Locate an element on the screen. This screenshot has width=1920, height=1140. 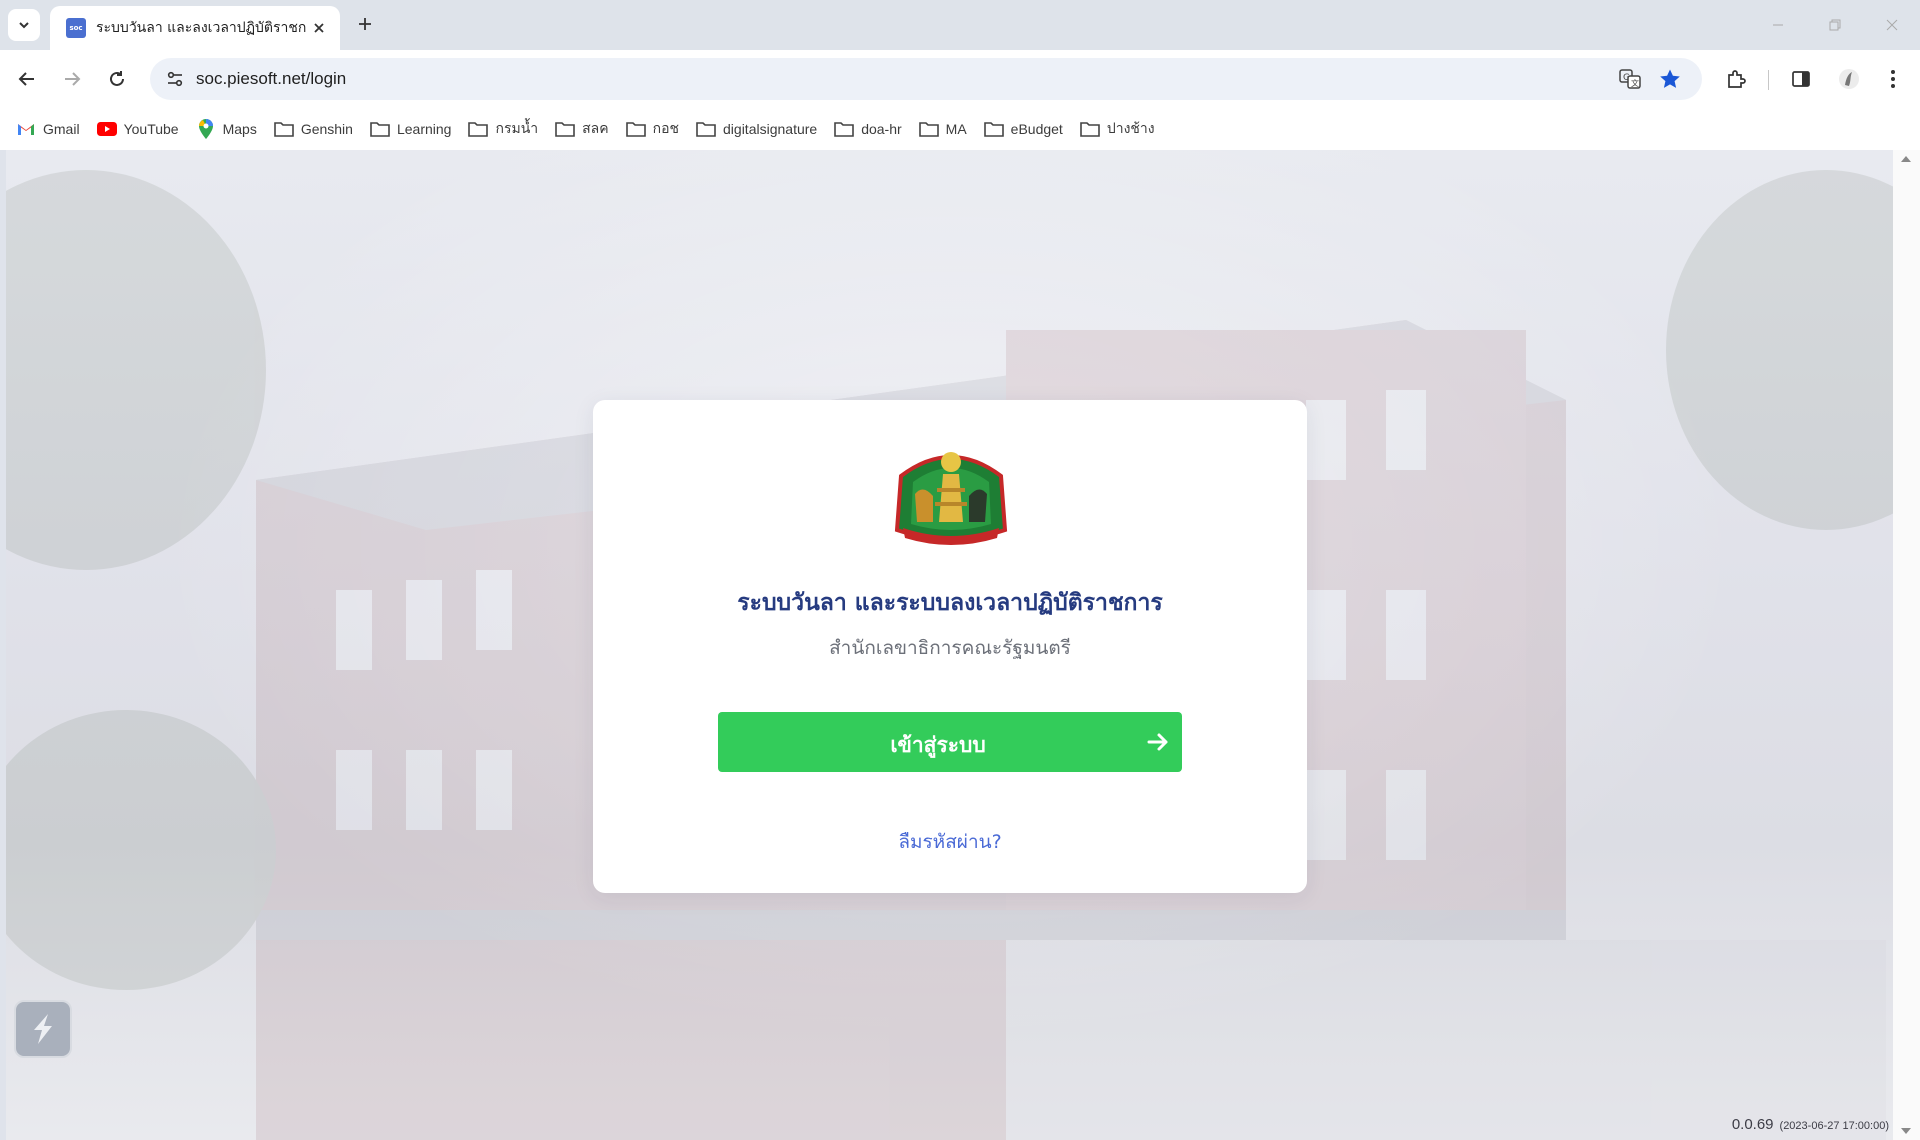
back-button is located at coordinates (27, 79).